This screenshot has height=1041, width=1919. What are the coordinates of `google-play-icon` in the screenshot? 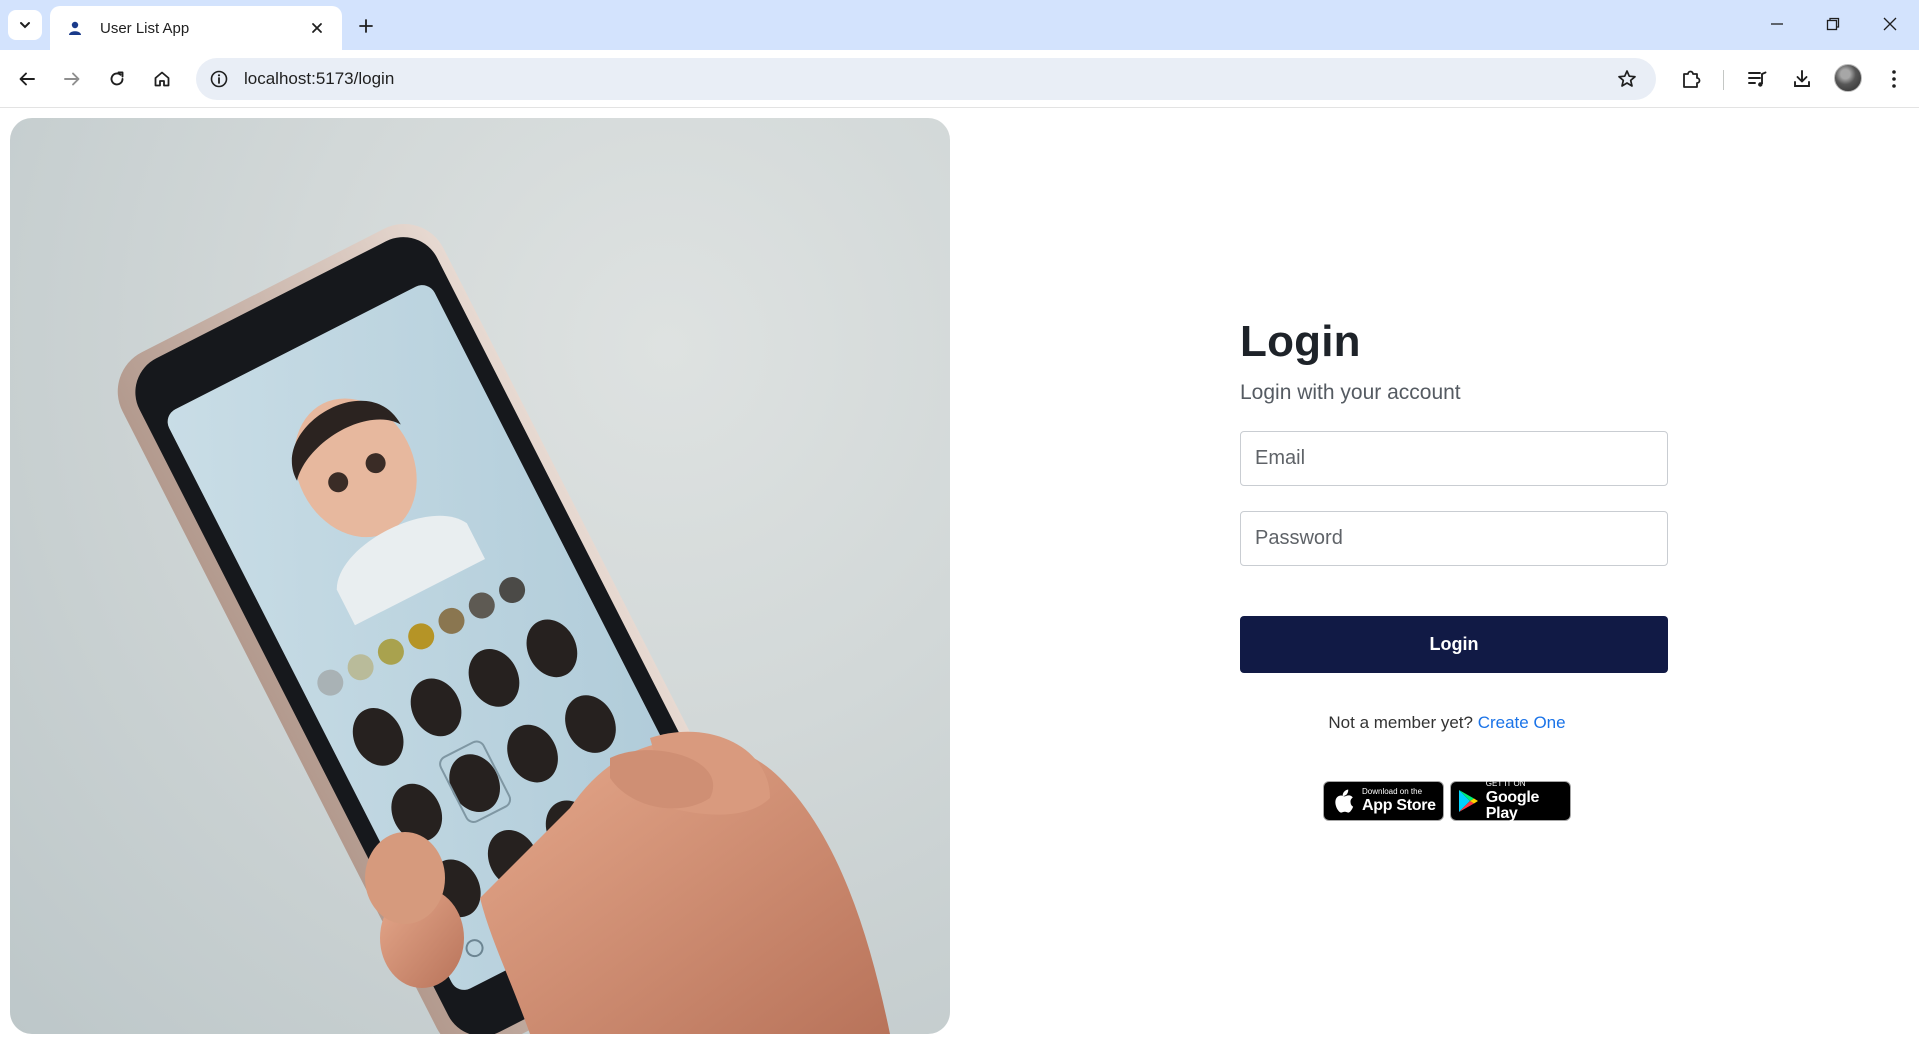 It's located at (1468, 801).